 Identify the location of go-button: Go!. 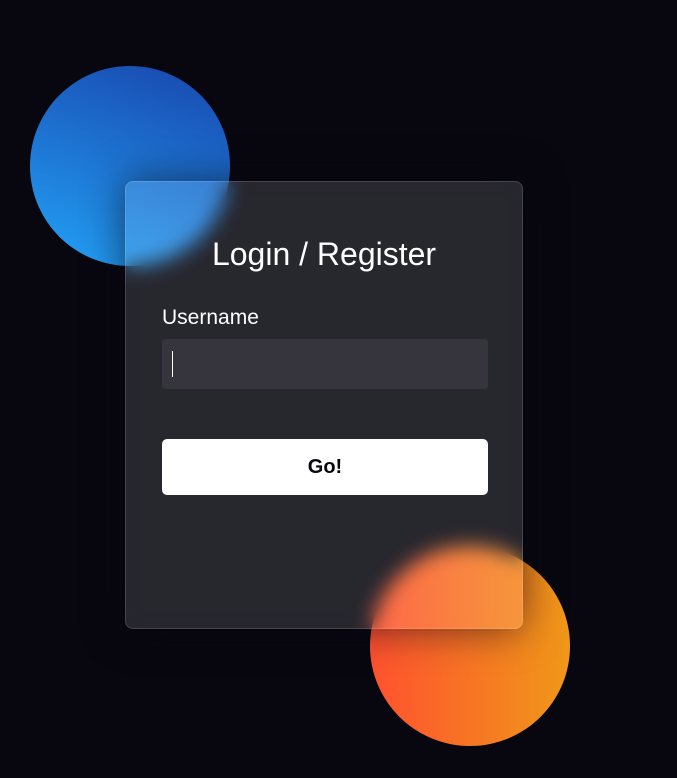
(325, 467).